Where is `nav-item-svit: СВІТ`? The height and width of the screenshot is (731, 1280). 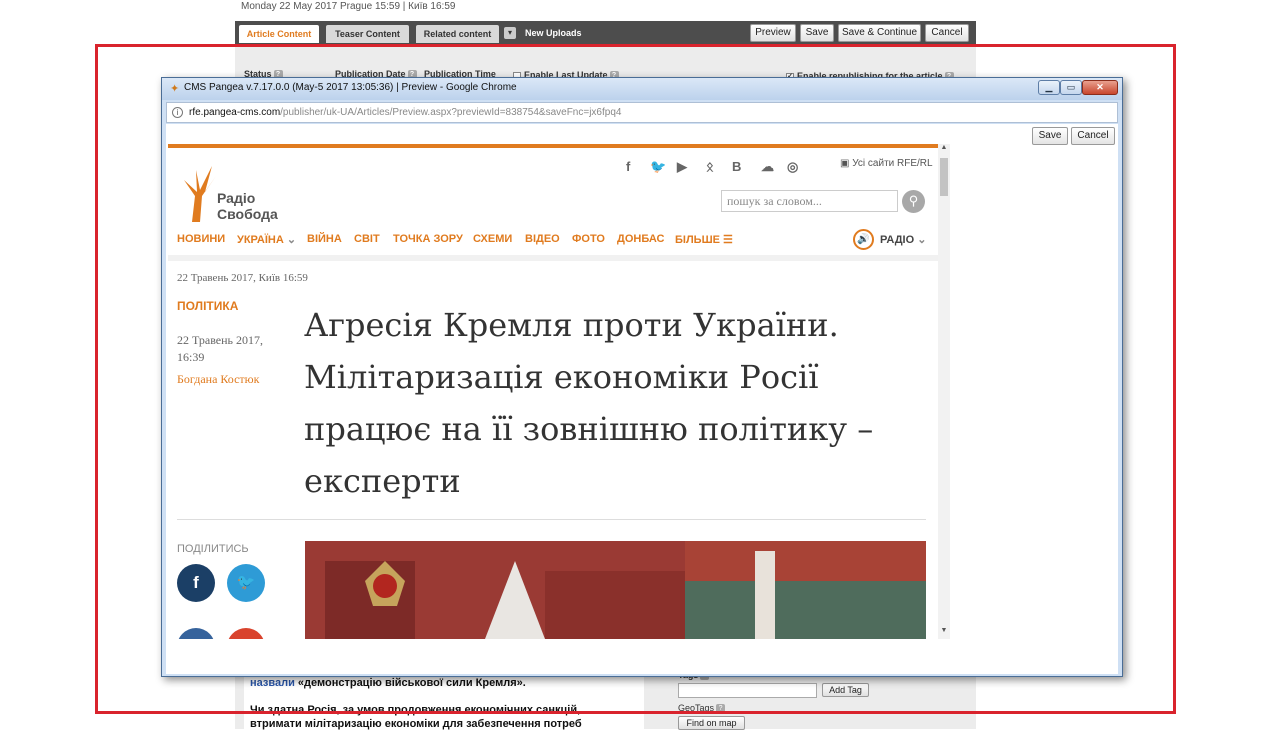 nav-item-svit: СВІТ is located at coordinates (367, 239).